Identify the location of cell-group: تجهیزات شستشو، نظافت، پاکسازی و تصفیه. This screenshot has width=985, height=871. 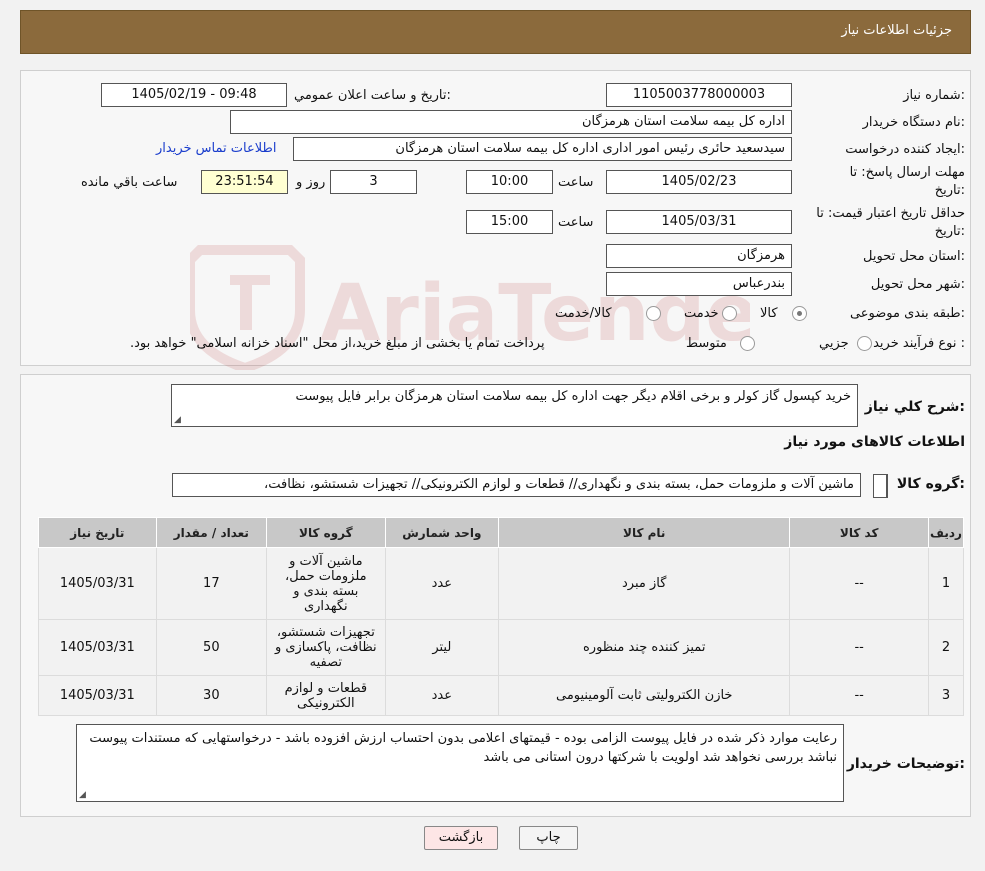
(326, 647).